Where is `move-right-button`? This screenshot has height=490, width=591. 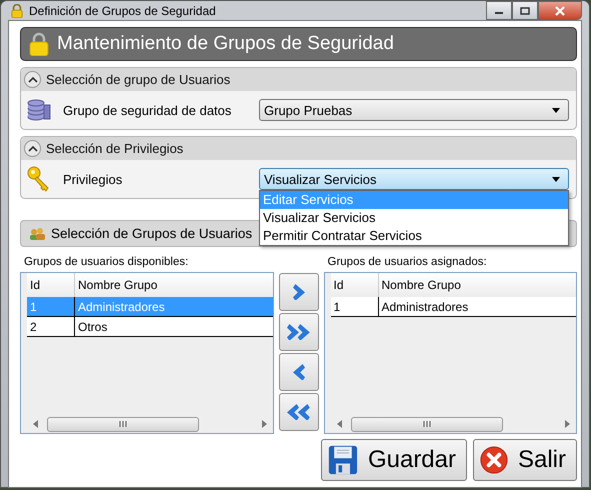 move-right-button is located at coordinates (298, 292).